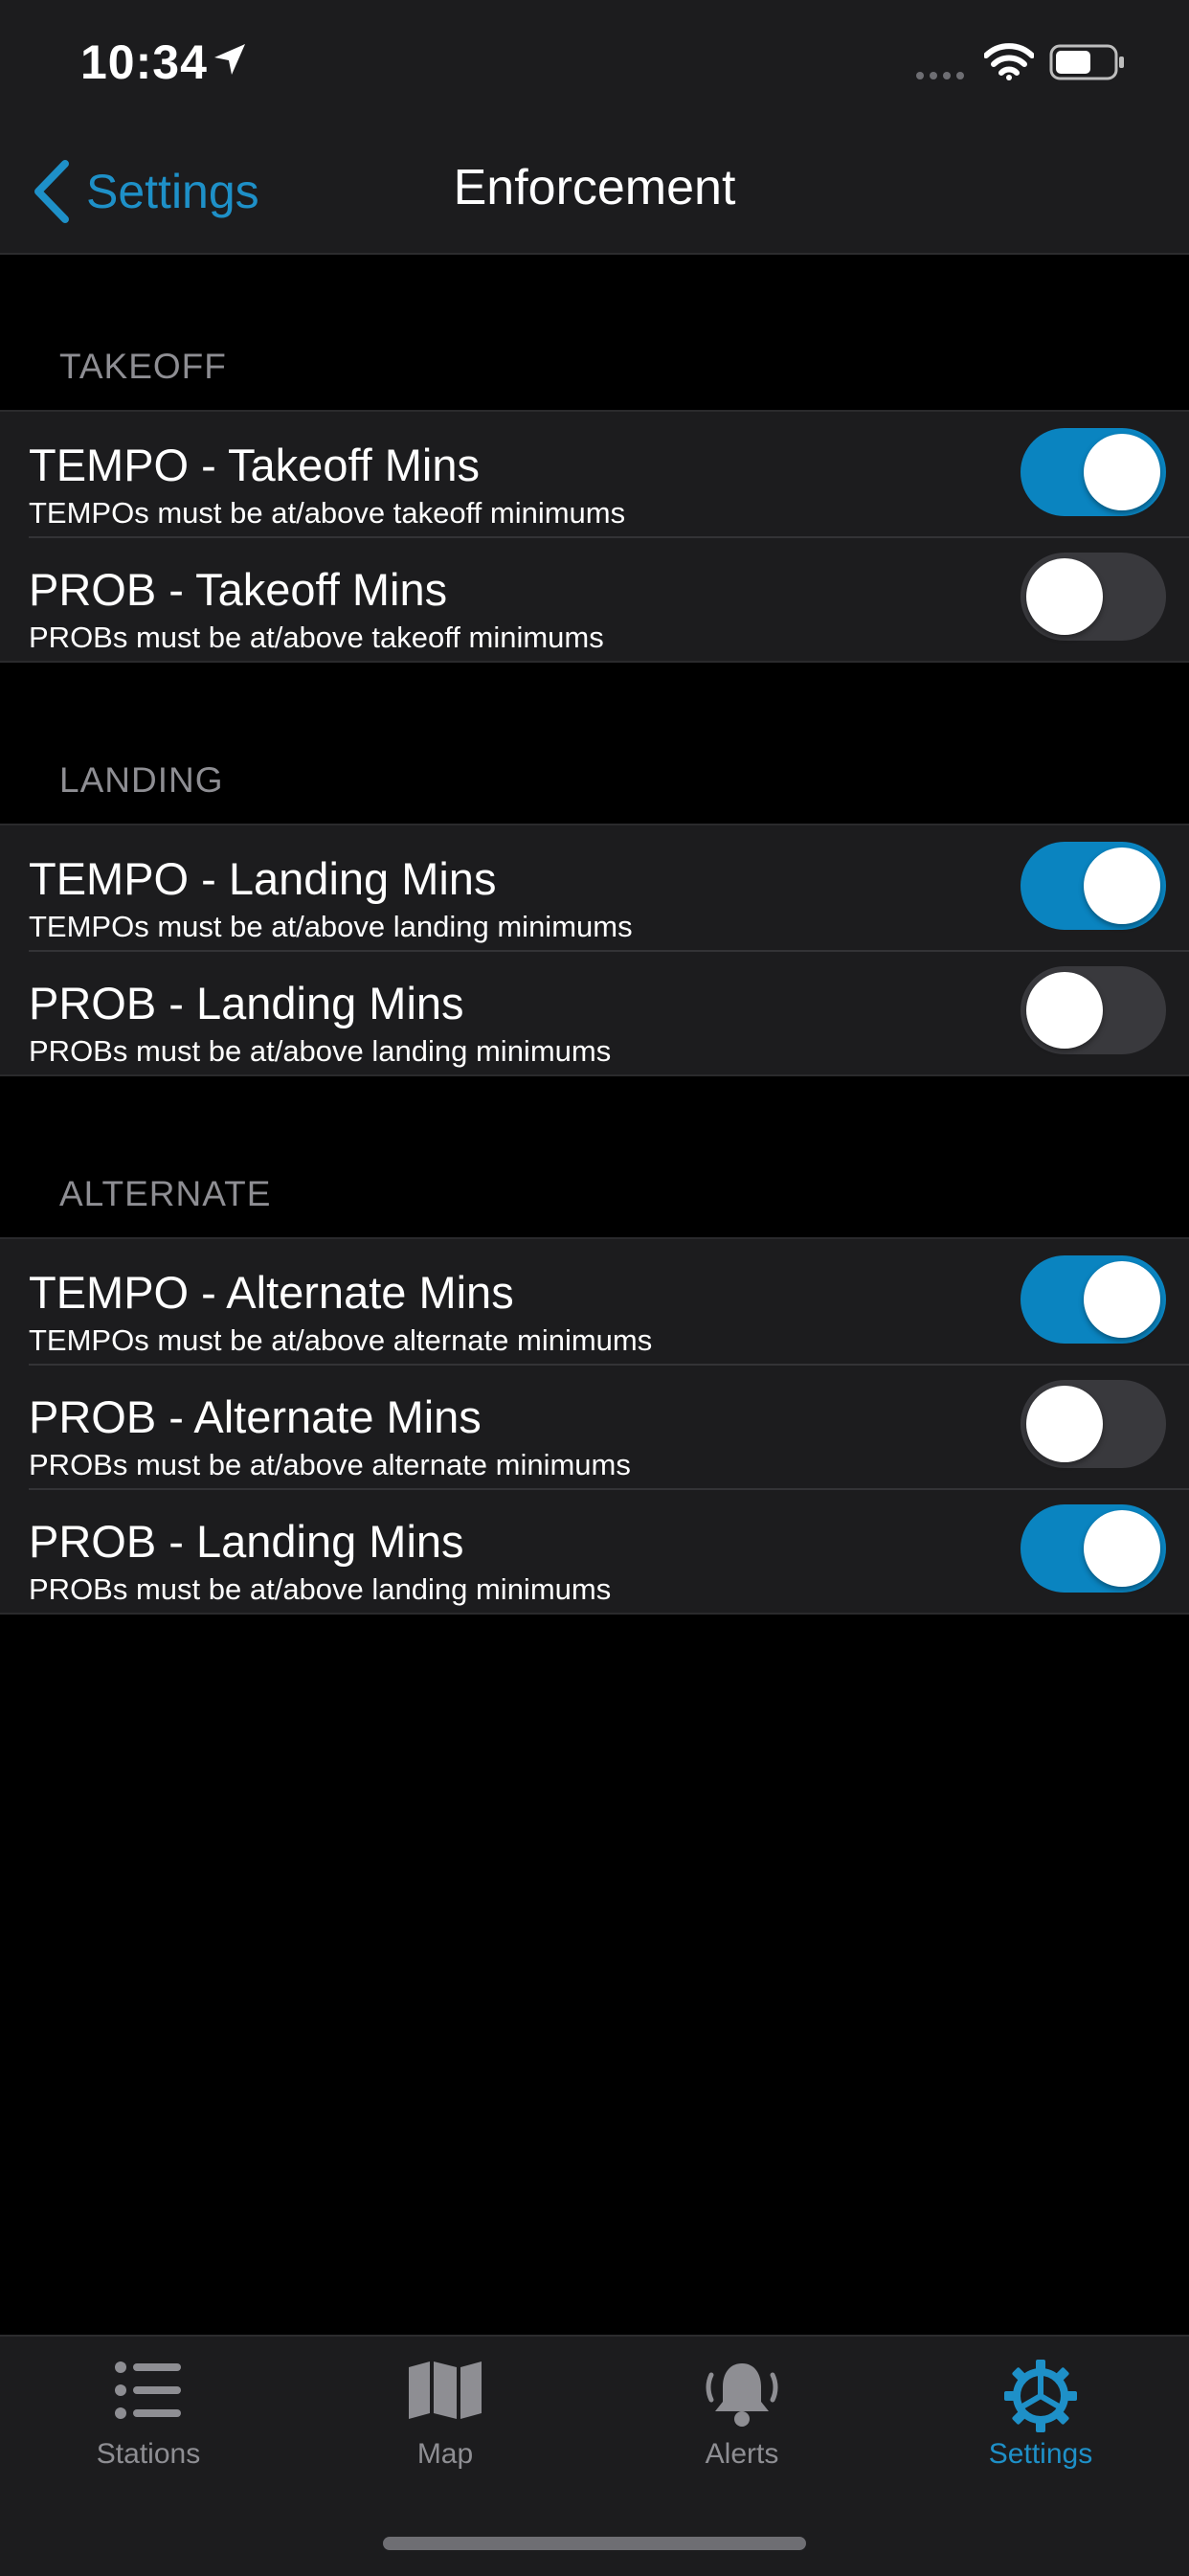  What do you see at coordinates (1086, 62) in the screenshot?
I see `battery-icon` at bounding box center [1086, 62].